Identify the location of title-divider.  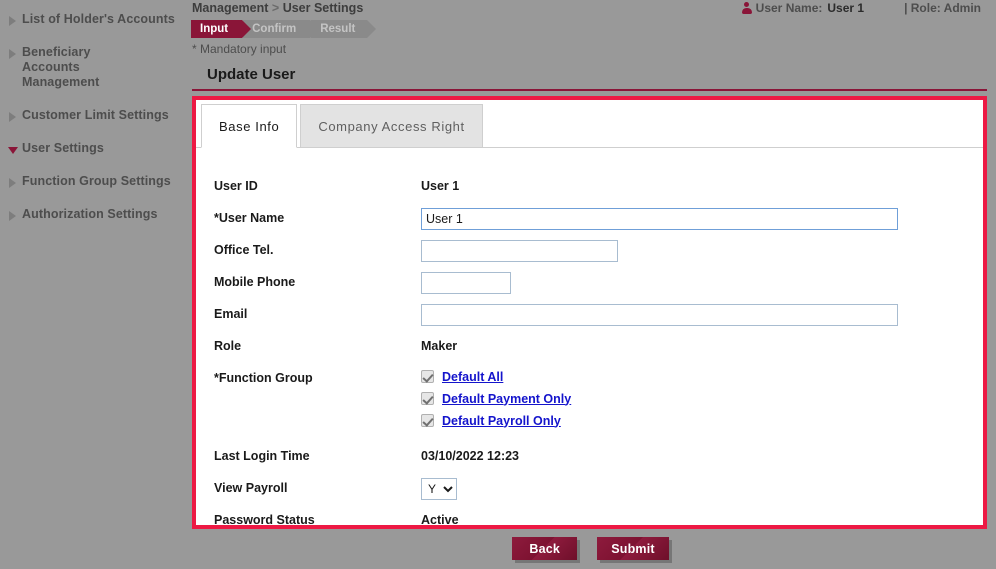
(589, 90).